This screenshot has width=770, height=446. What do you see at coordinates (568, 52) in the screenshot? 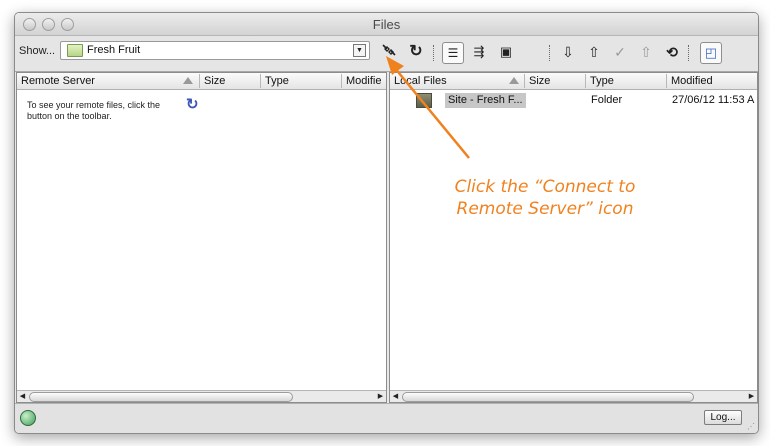
I see `get-icon: ⇩` at bounding box center [568, 52].